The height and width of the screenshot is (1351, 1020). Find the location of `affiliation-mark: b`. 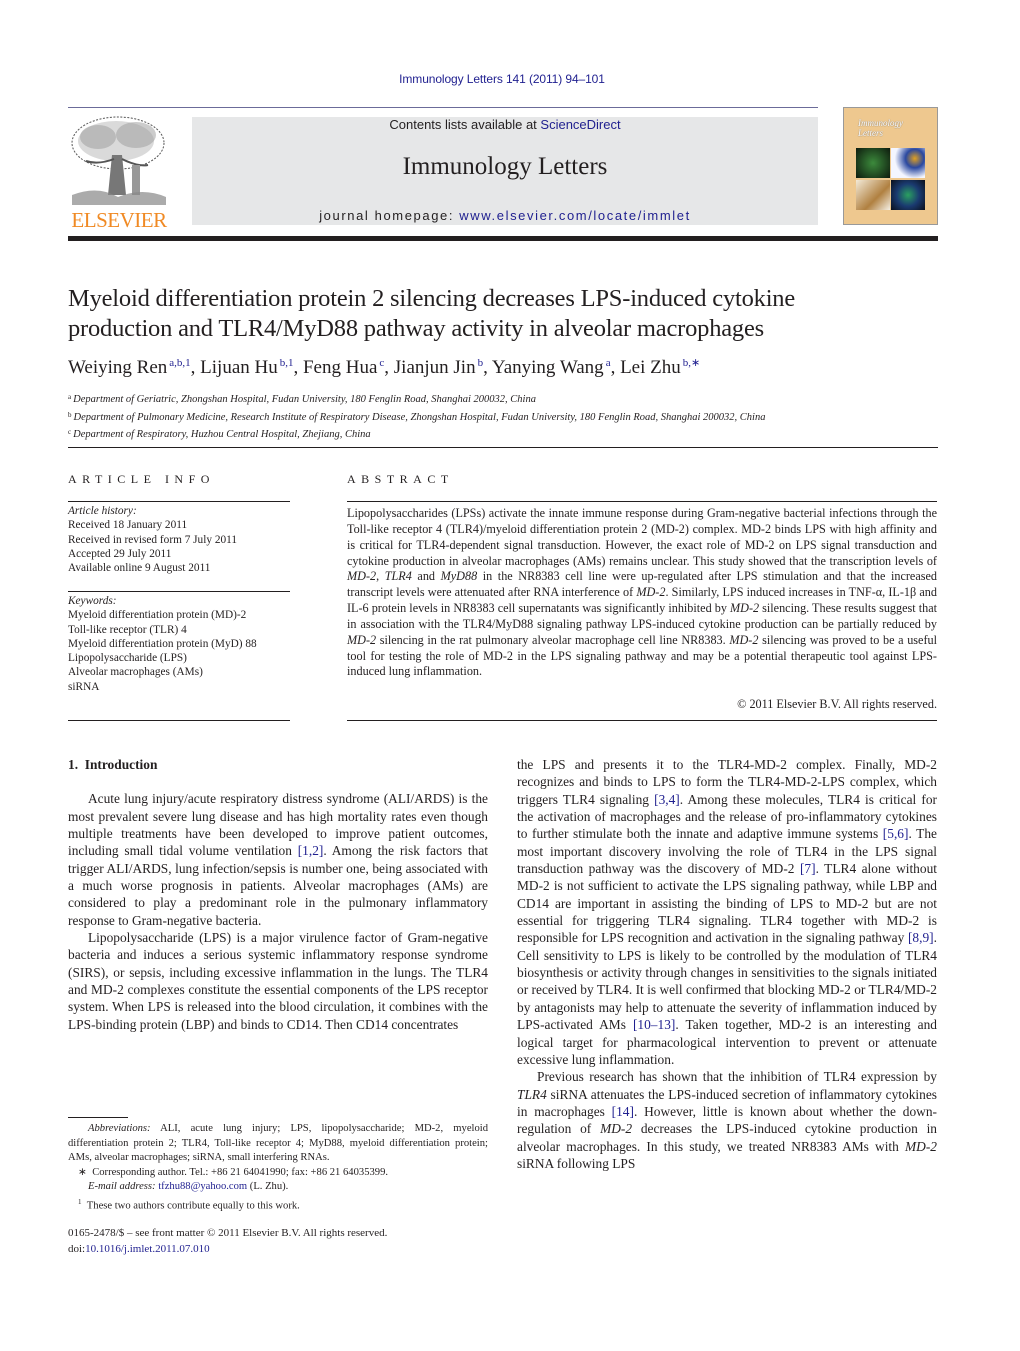

affiliation-mark: b is located at coordinates (70, 414).